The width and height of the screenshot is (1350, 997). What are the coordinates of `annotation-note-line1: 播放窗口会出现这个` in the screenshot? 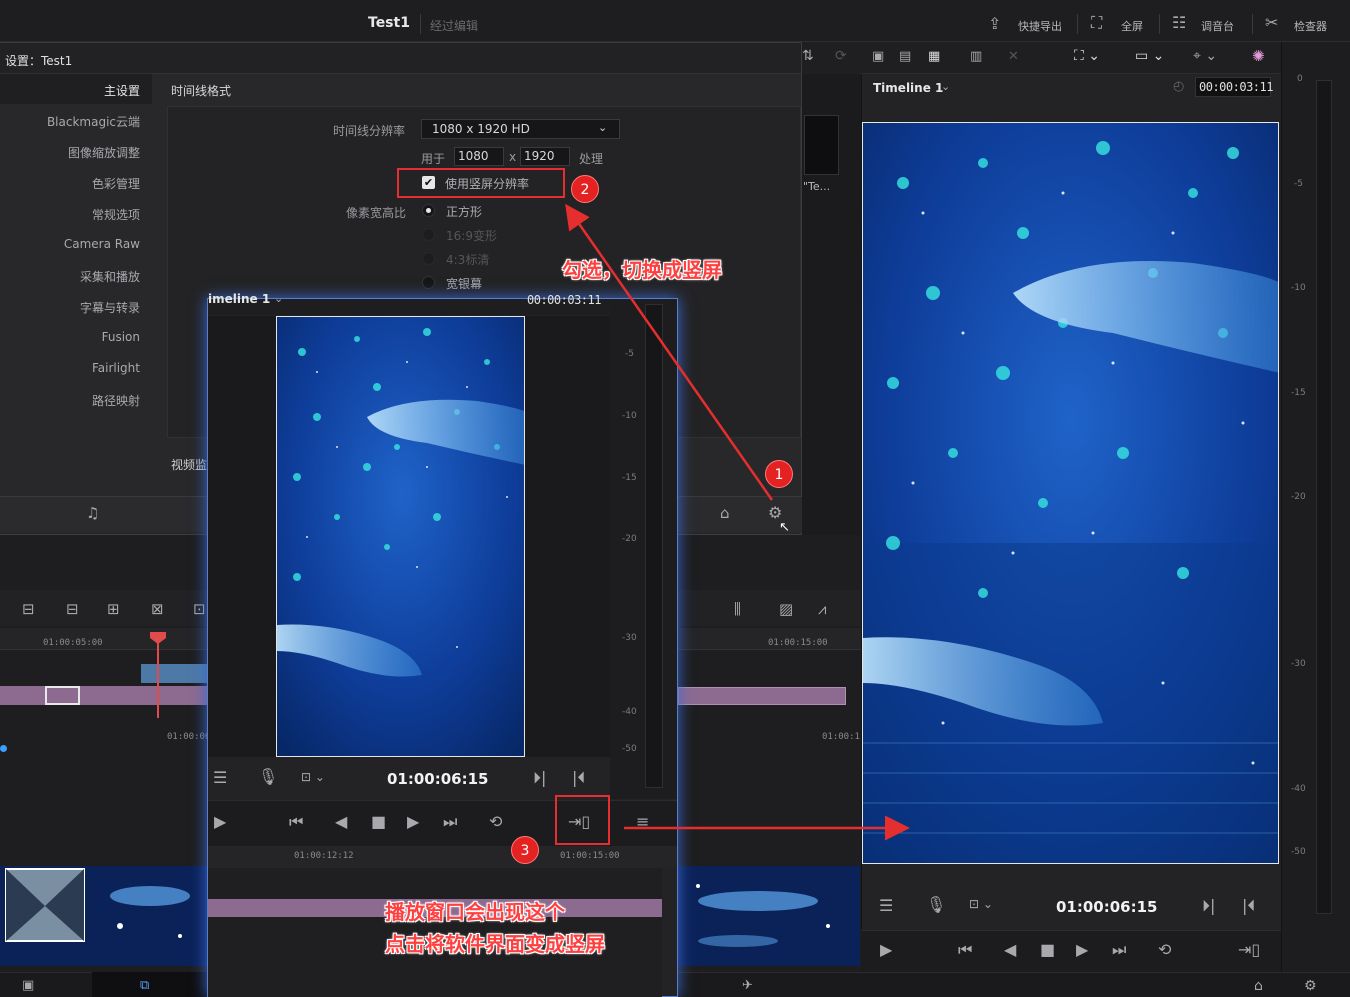 It's located at (475, 912).